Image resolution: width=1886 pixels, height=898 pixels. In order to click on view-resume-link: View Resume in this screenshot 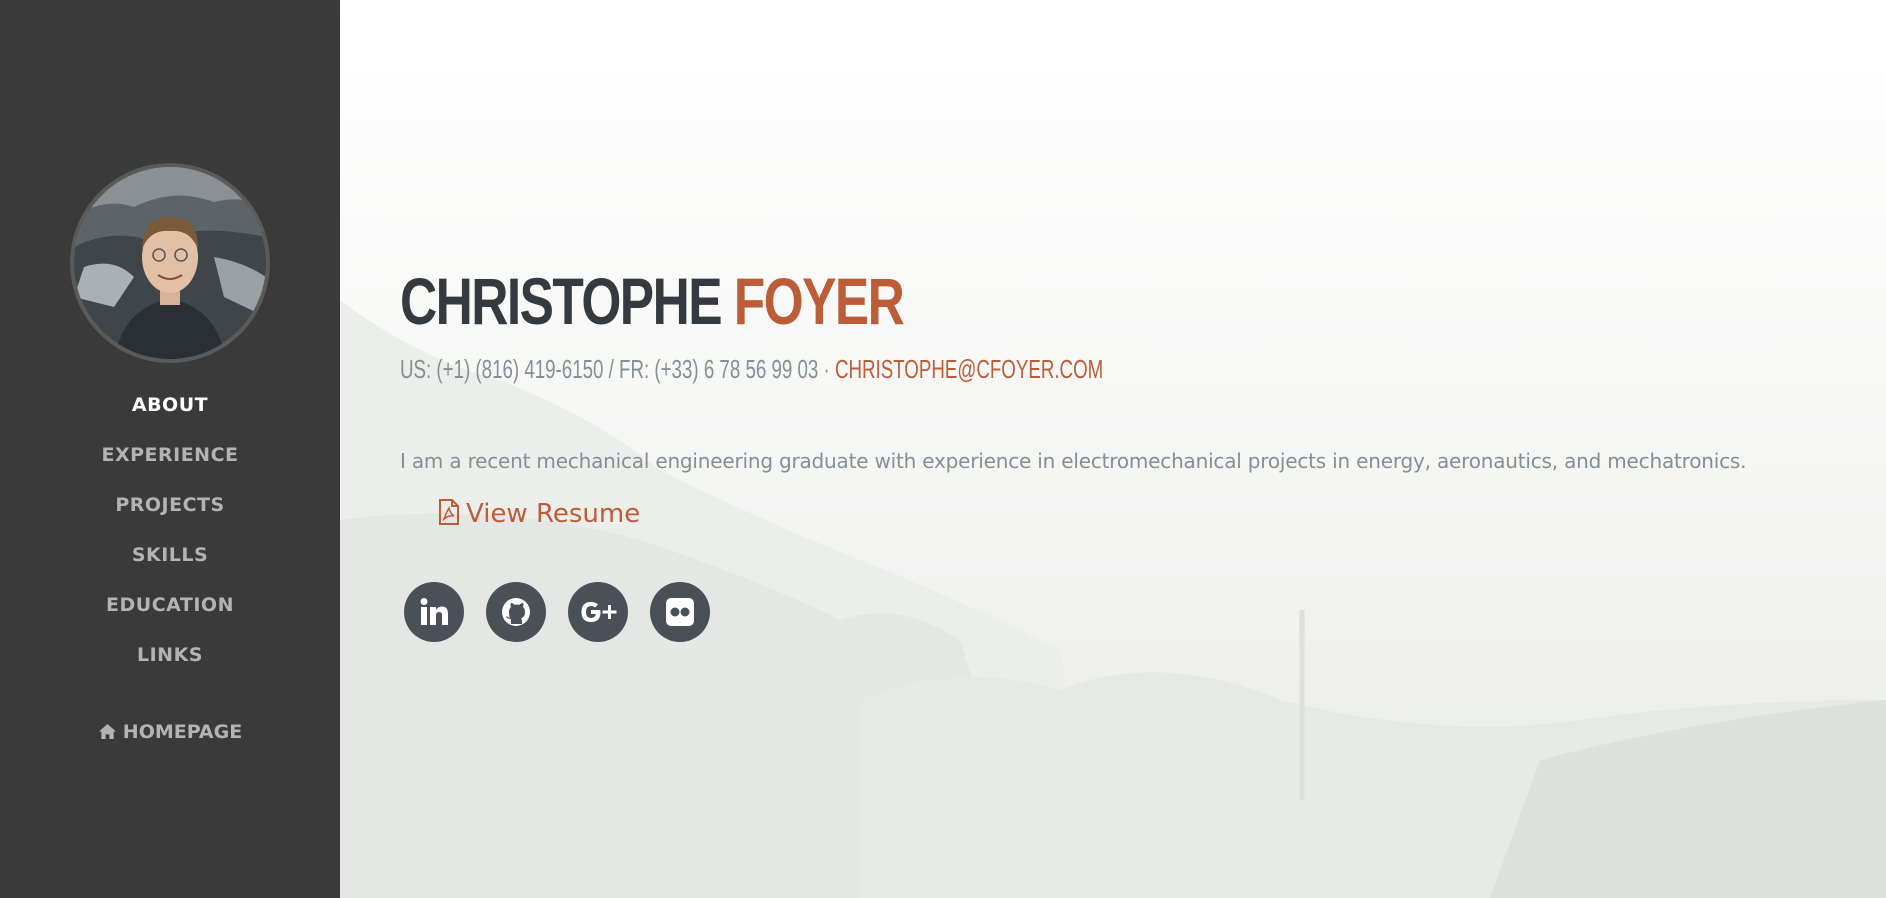, I will do `click(539, 514)`.